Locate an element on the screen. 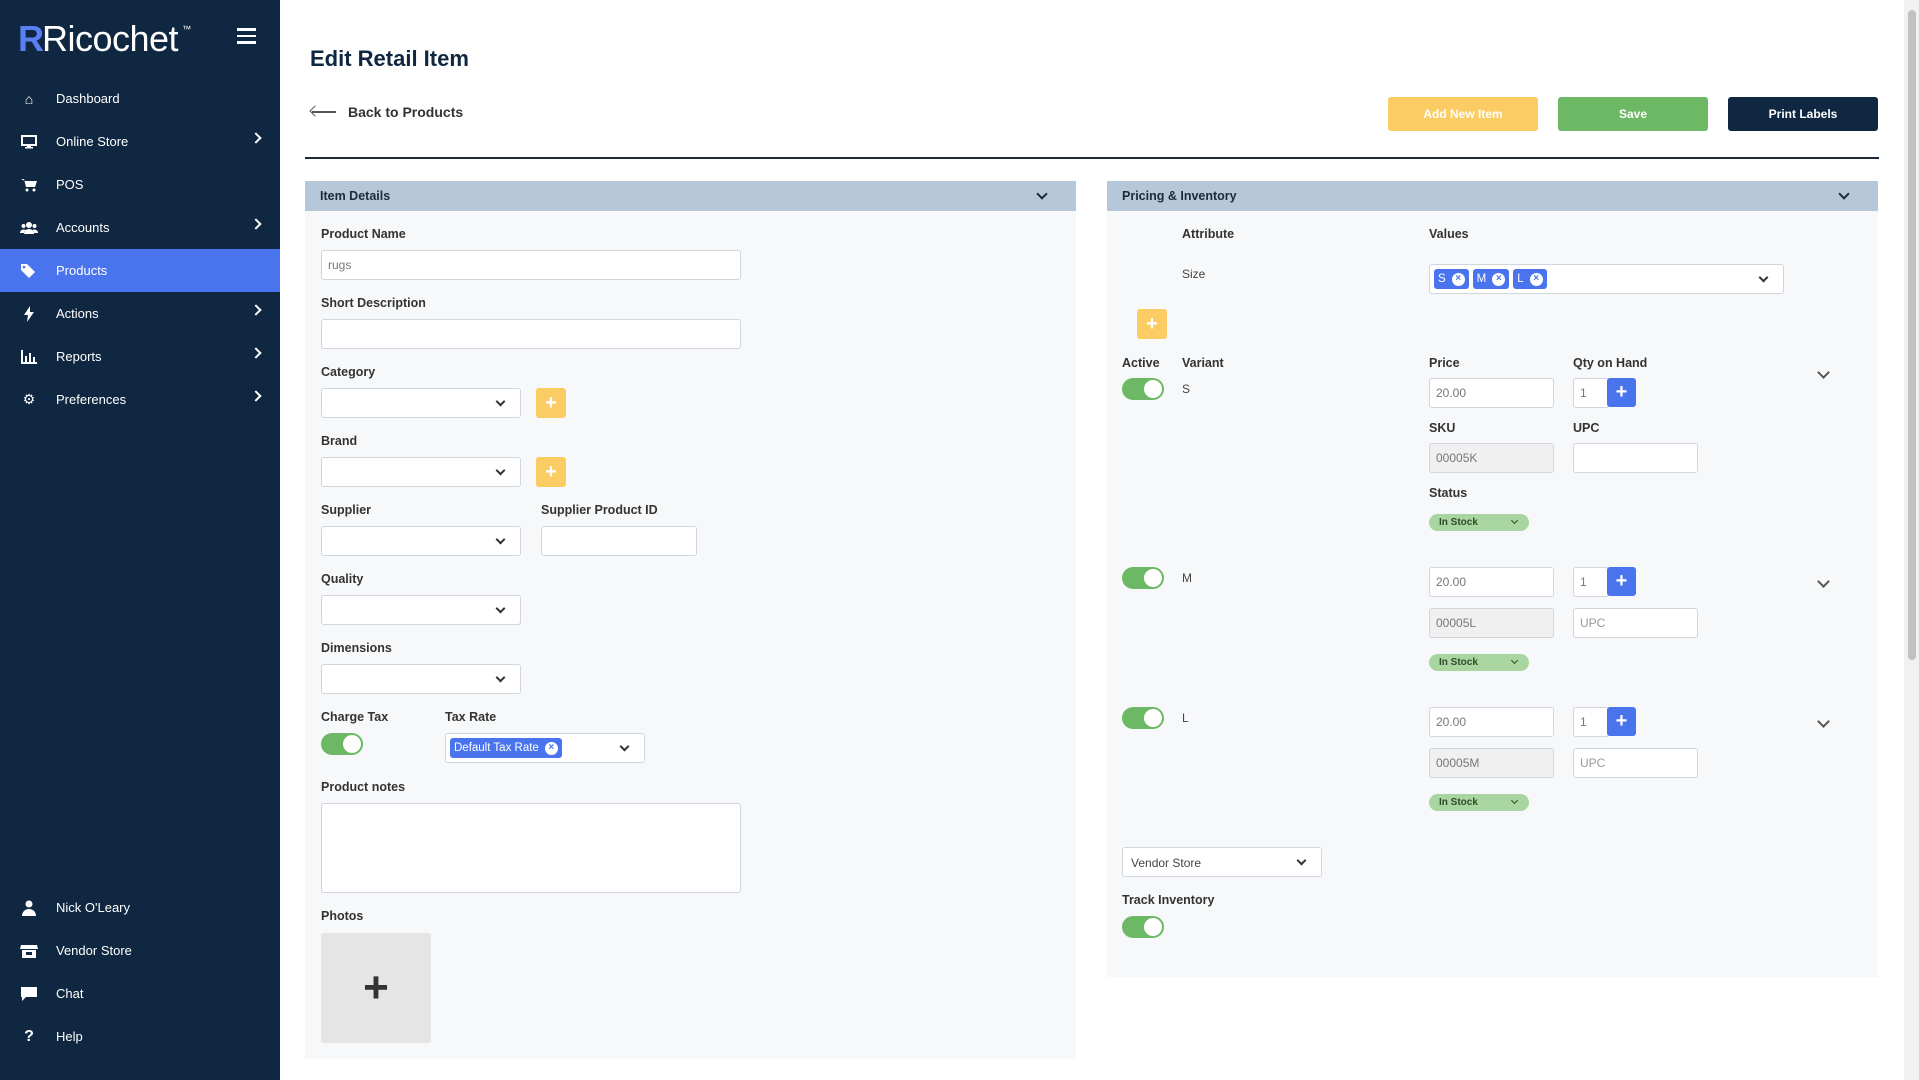 Image resolution: width=1919 pixels, height=1080 pixels. variant-upc-input is located at coordinates (1635, 458).